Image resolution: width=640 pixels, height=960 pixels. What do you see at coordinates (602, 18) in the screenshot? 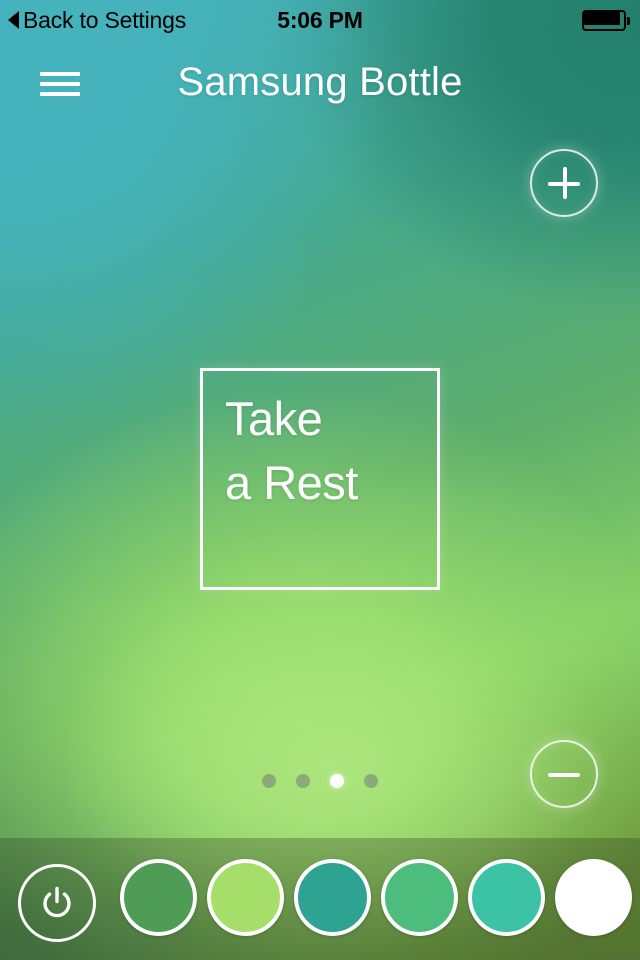
I see `battery-fill` at bounding box center [602, 18].